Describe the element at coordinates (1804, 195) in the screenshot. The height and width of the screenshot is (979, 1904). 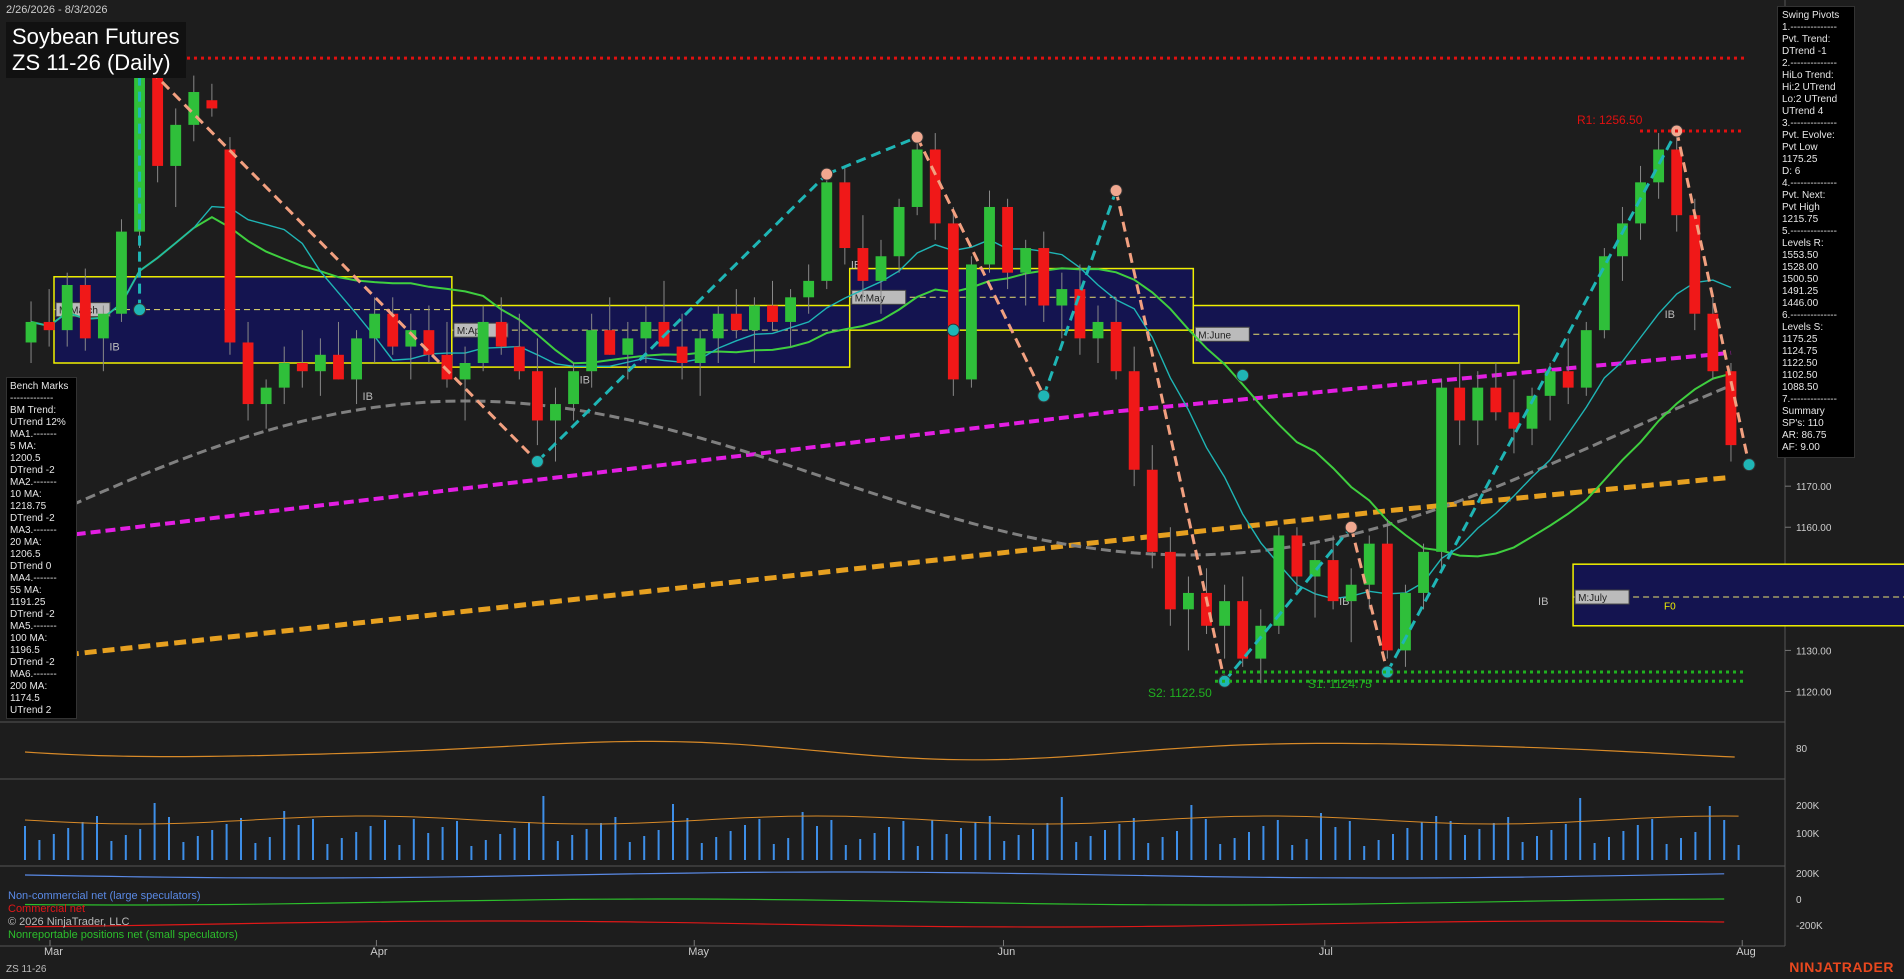
I see `swing-pivots-line: Pvt. Next:` at that location.